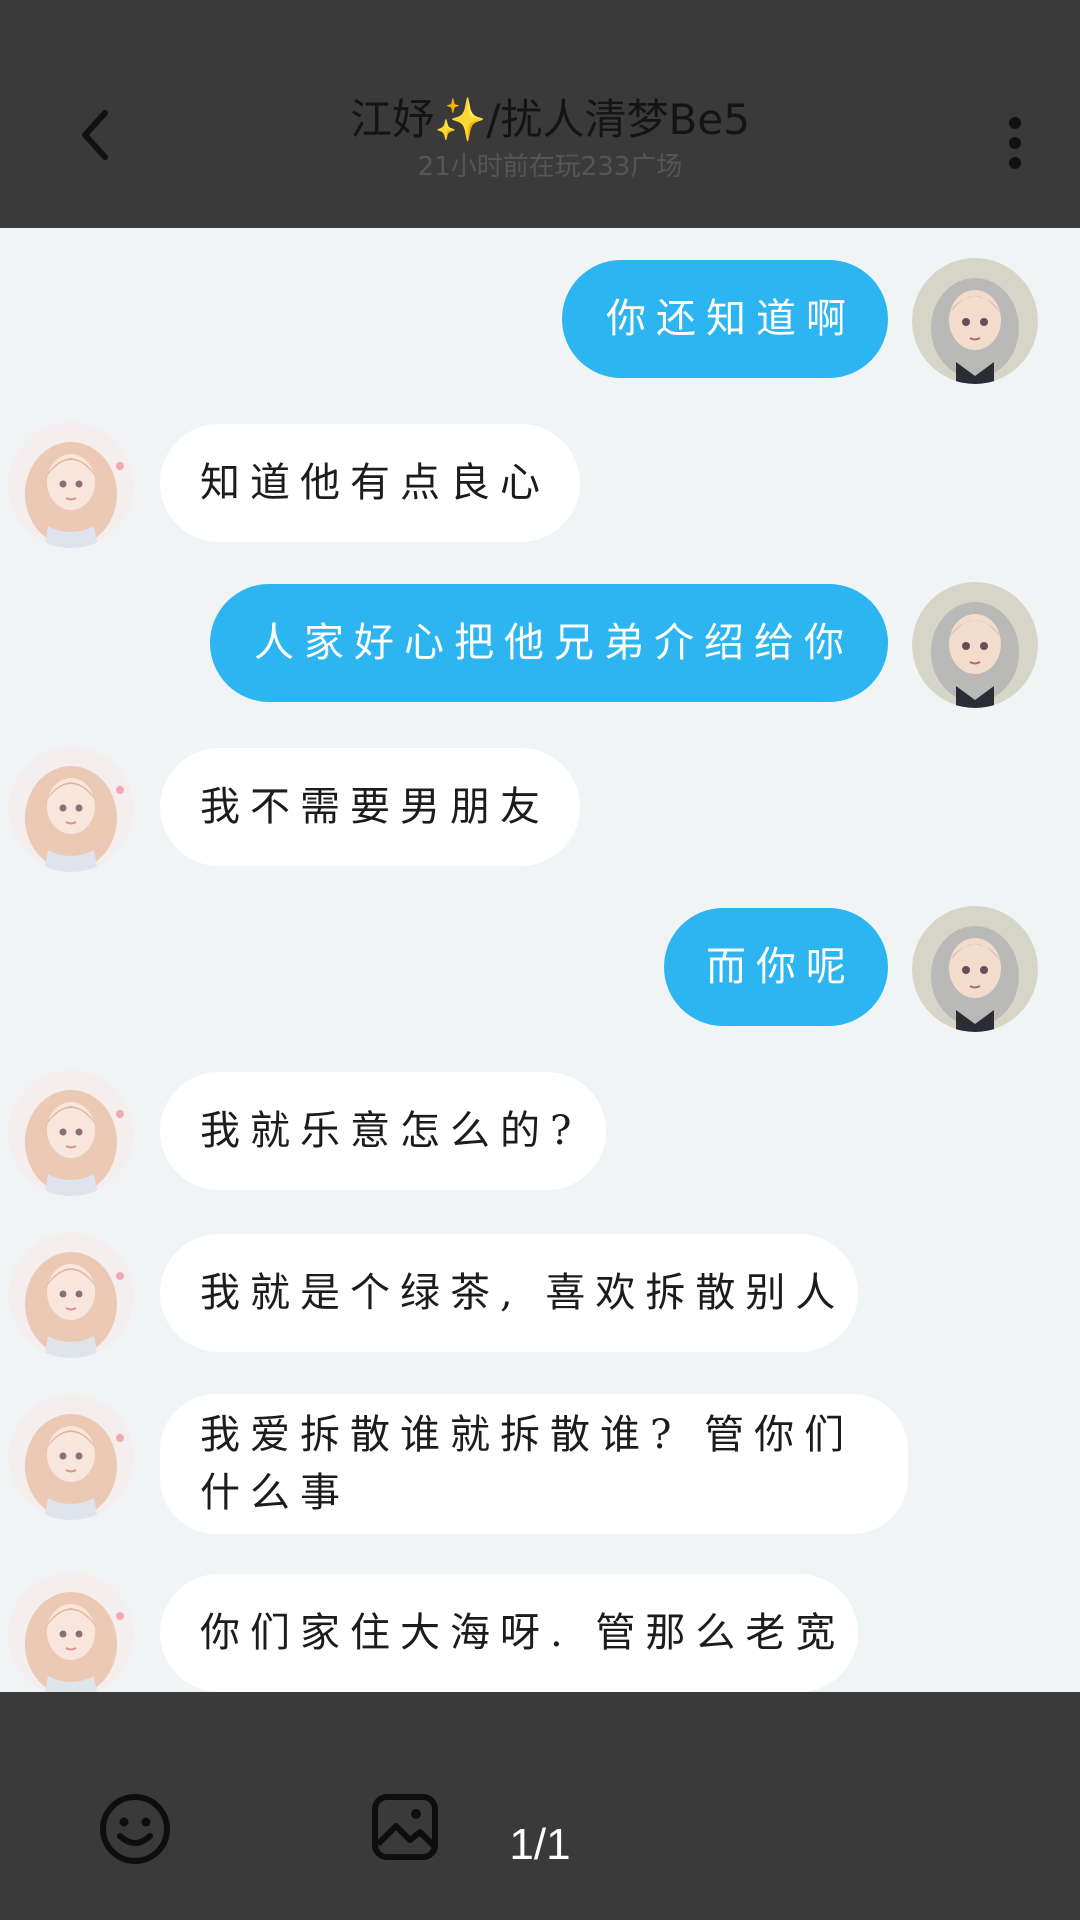 Image resolution: width=1080 pixels, height=1920 pixels. I want to click on more-options-button, so click(1015, 143).